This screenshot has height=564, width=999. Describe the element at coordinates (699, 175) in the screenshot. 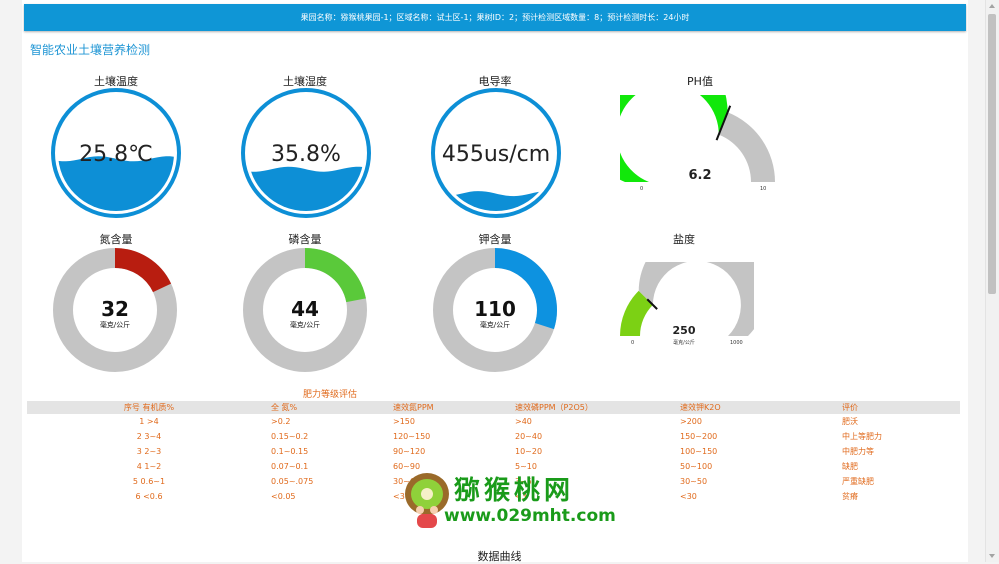

I see `ph-value: 6.2` at that location.